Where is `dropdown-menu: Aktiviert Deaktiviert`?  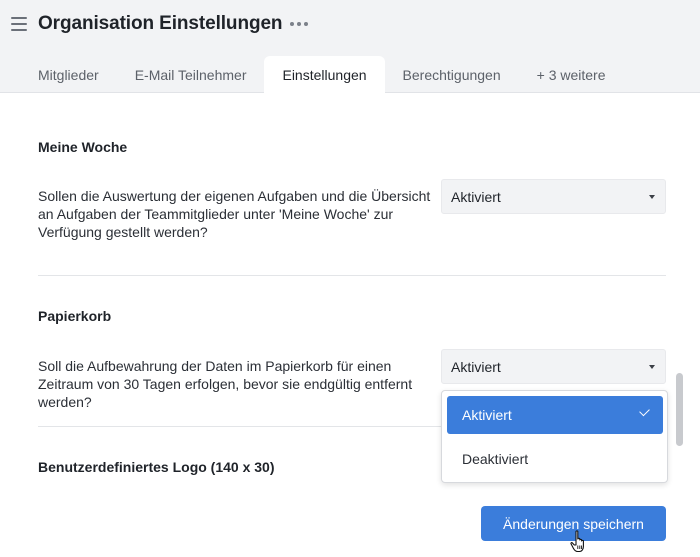
dropdown-menu: Aktiviert Deaktiviert is located at coordinates (554, 436).